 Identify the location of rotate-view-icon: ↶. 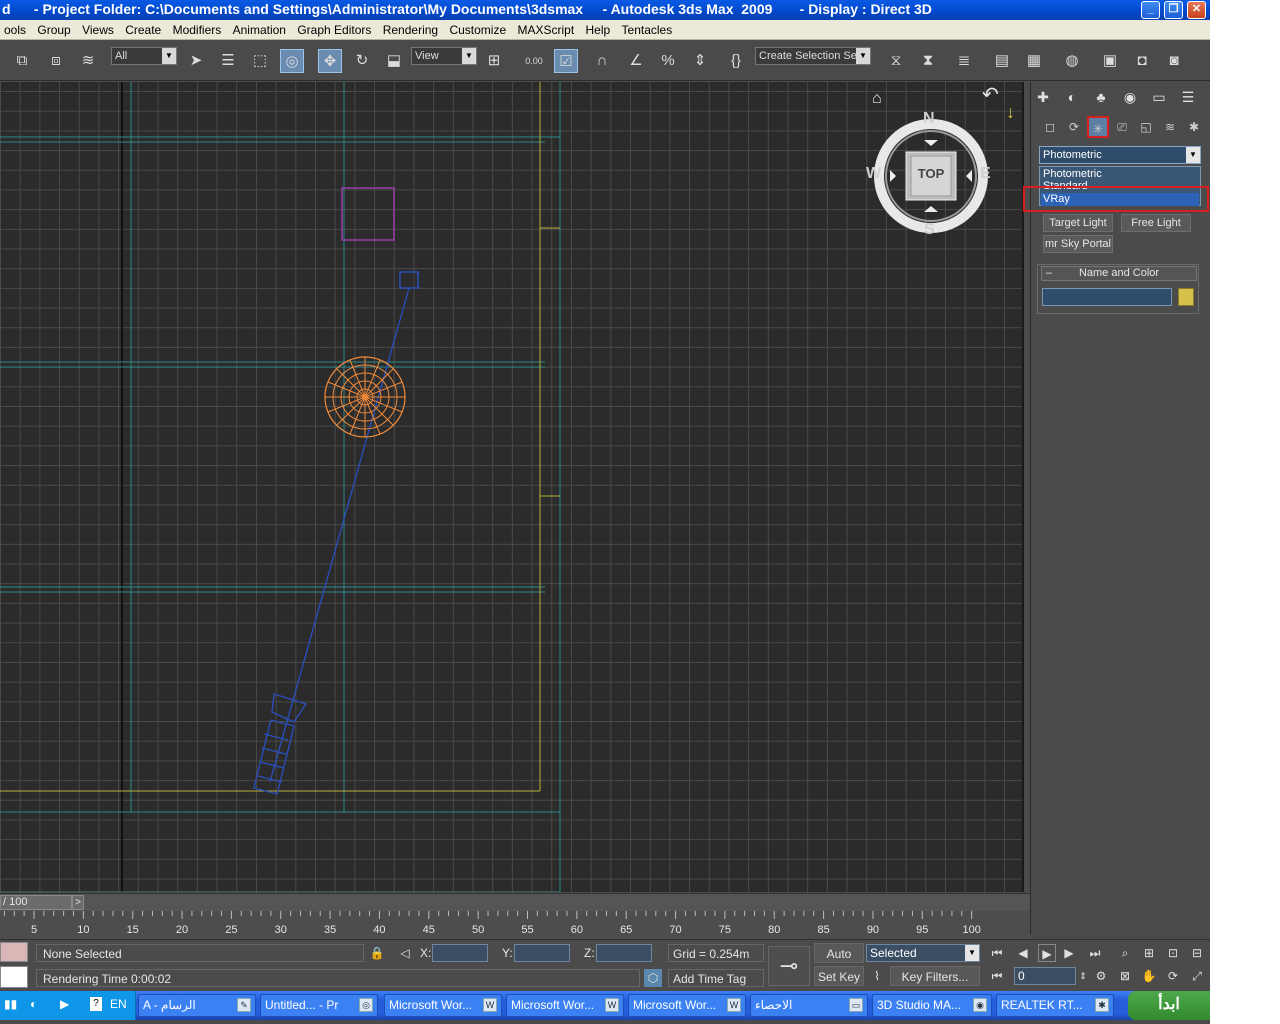
(990, 94).